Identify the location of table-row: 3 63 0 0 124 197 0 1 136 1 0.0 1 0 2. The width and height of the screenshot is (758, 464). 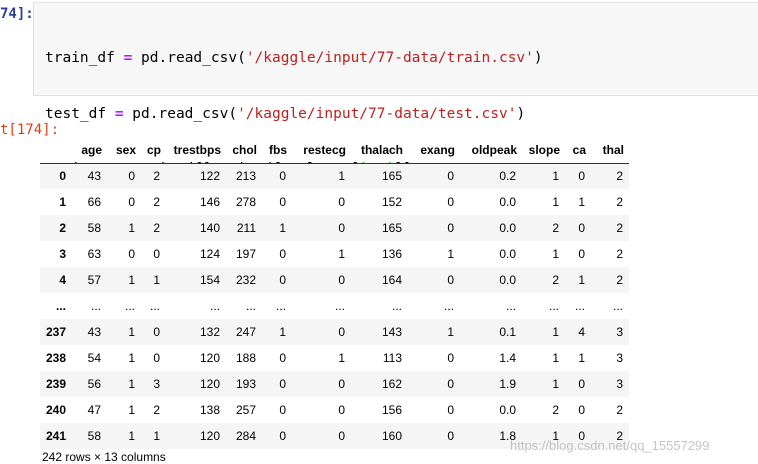
(334, 254).